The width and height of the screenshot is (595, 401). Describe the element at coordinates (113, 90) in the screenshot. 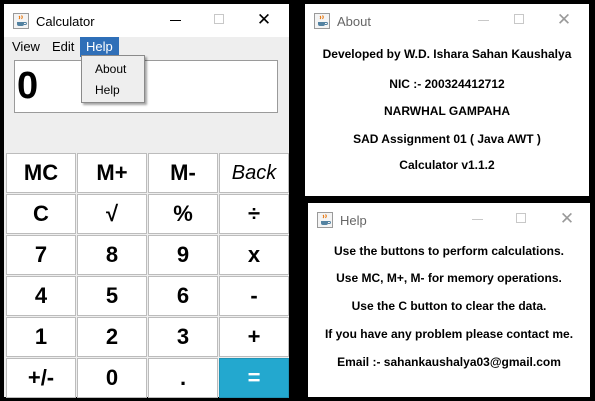

I see `menu-item-help: Help` at that location.